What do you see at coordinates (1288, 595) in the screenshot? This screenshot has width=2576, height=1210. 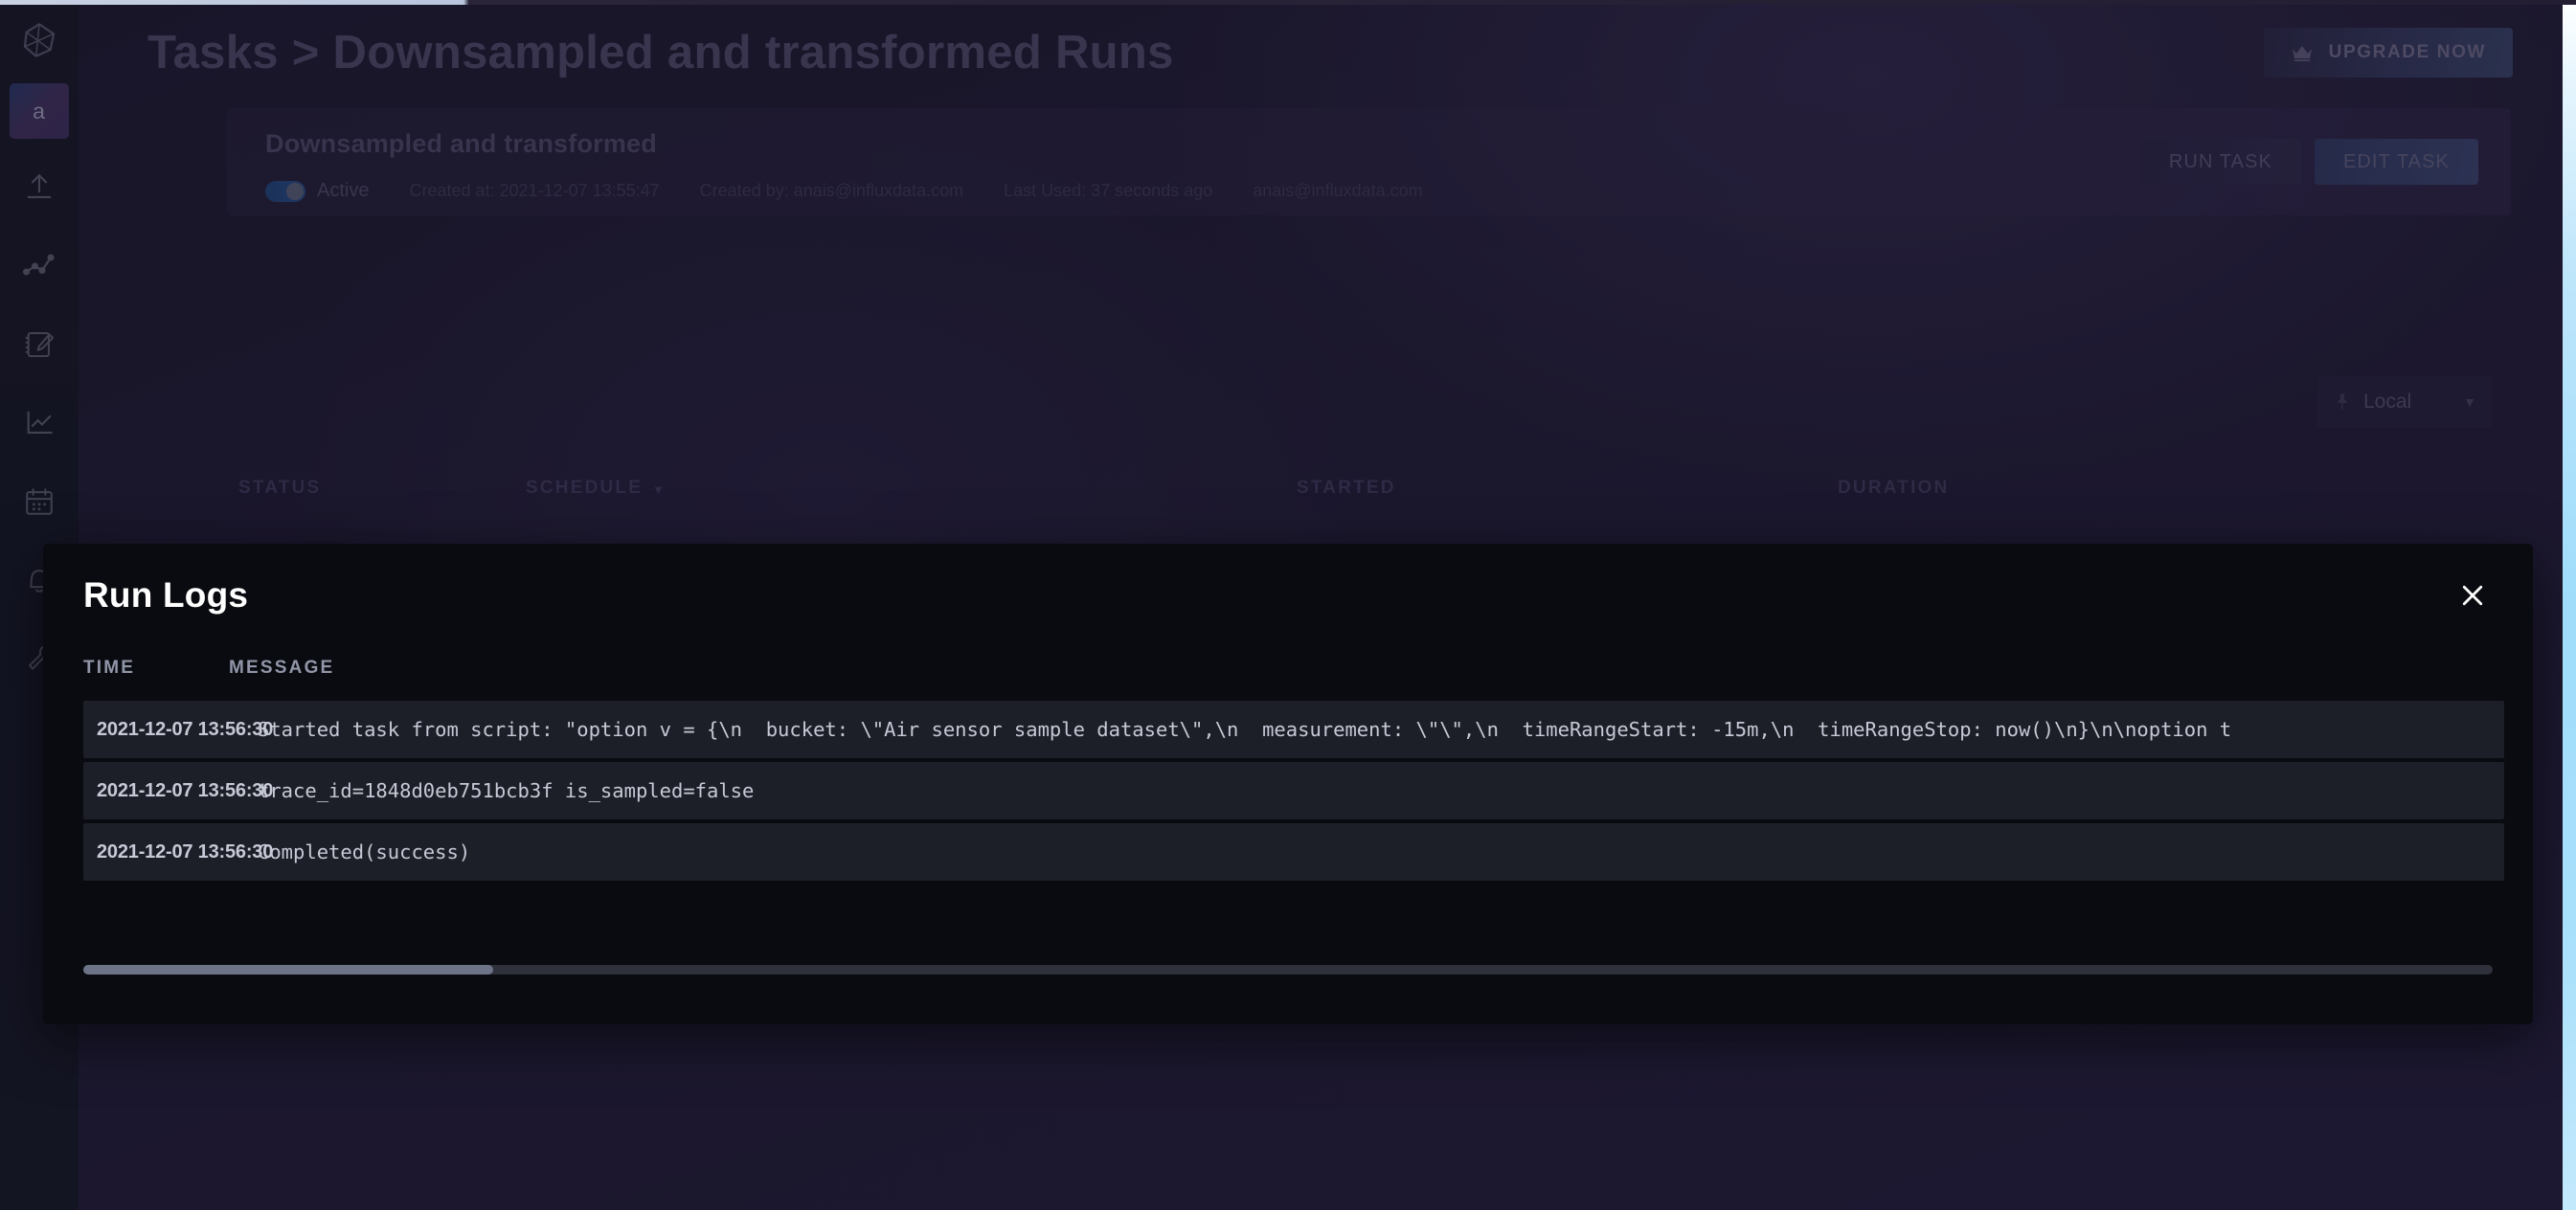 I see `modal-header: Run Logs` at bounding box center [1288, 595].